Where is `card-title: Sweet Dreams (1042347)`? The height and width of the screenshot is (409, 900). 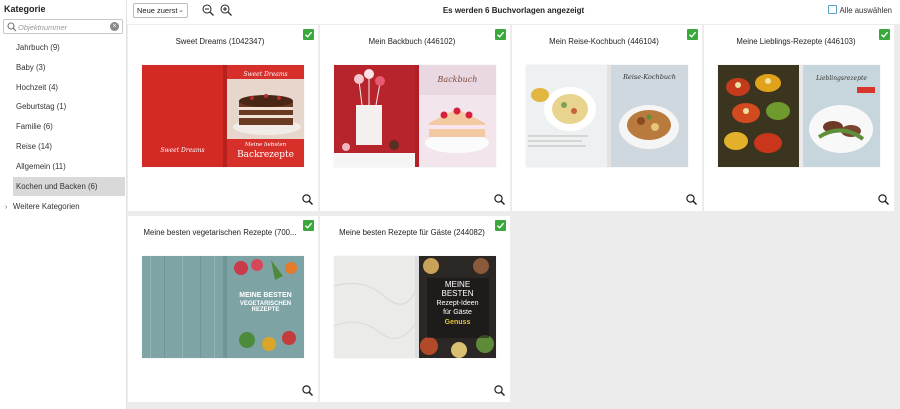
card-title: Sweet Dreams (1042347) is located at coordinates (220, 41).